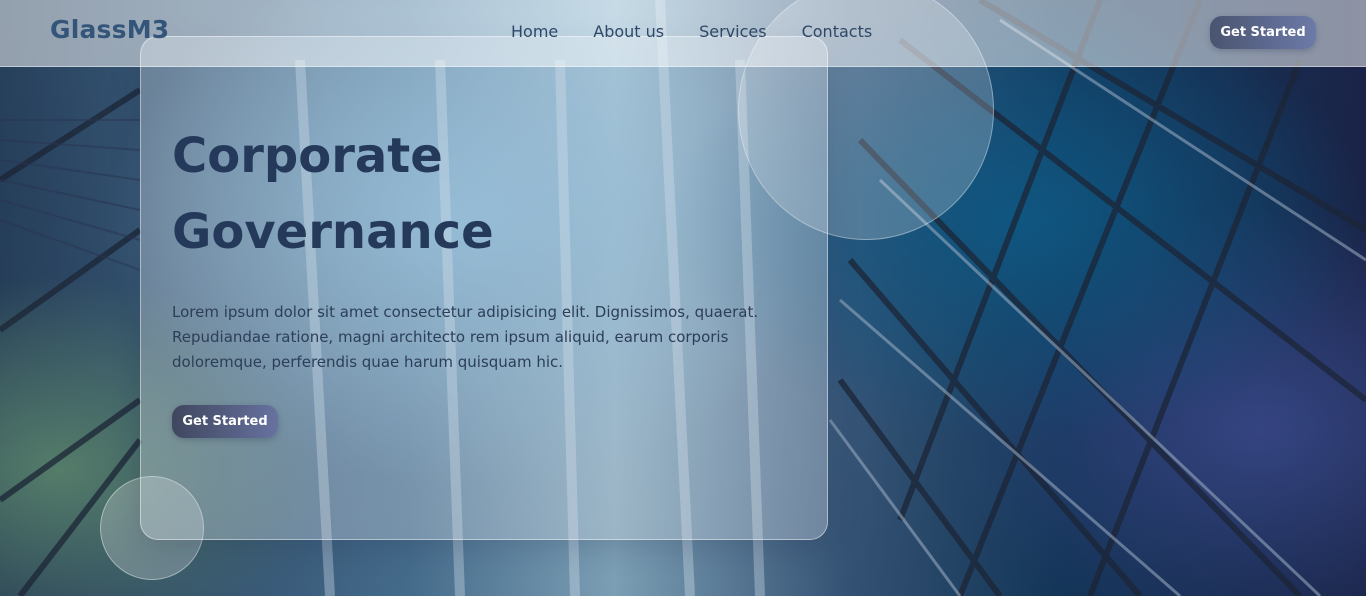 This screenshot has width=1366, height=596. I want to click on hero-title: Corporate Governance, so click(492, 194).